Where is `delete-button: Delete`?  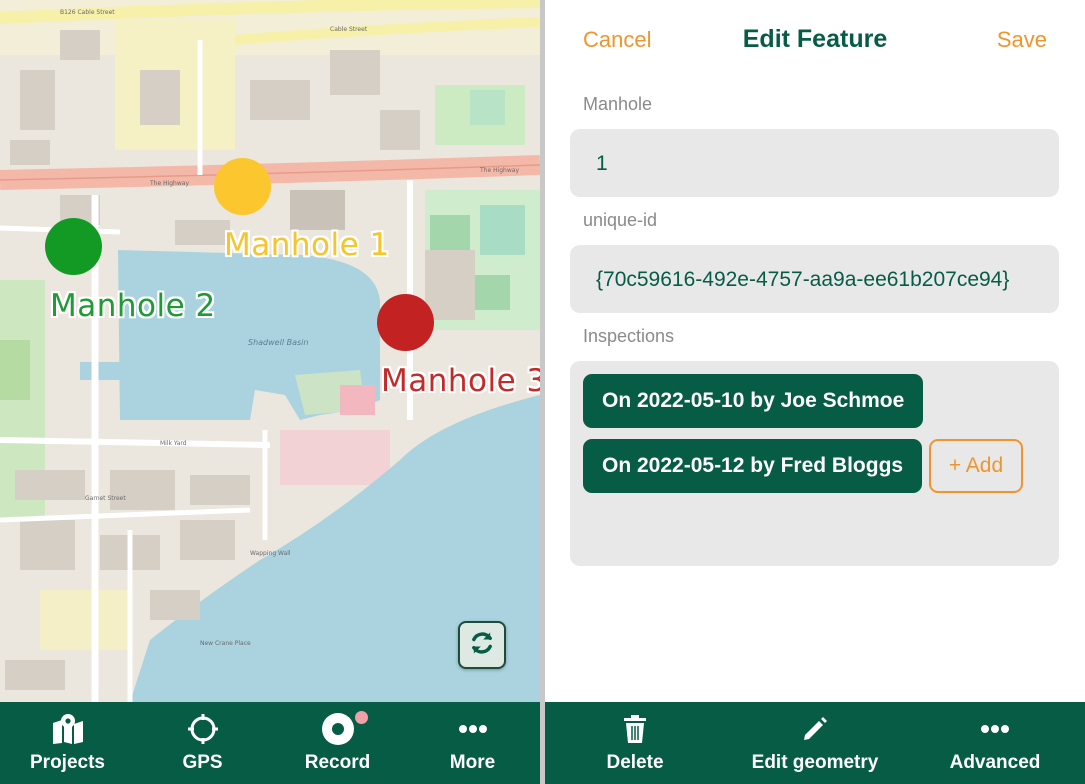 delete-button: Delete is located at coordinates (635, 743).